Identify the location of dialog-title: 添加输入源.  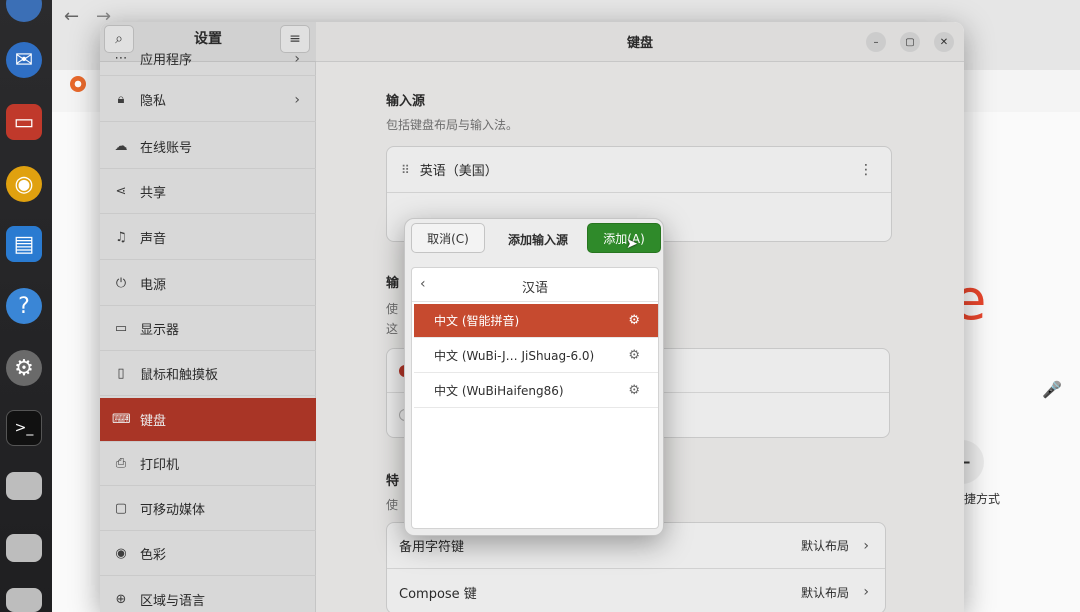
(537, 240).